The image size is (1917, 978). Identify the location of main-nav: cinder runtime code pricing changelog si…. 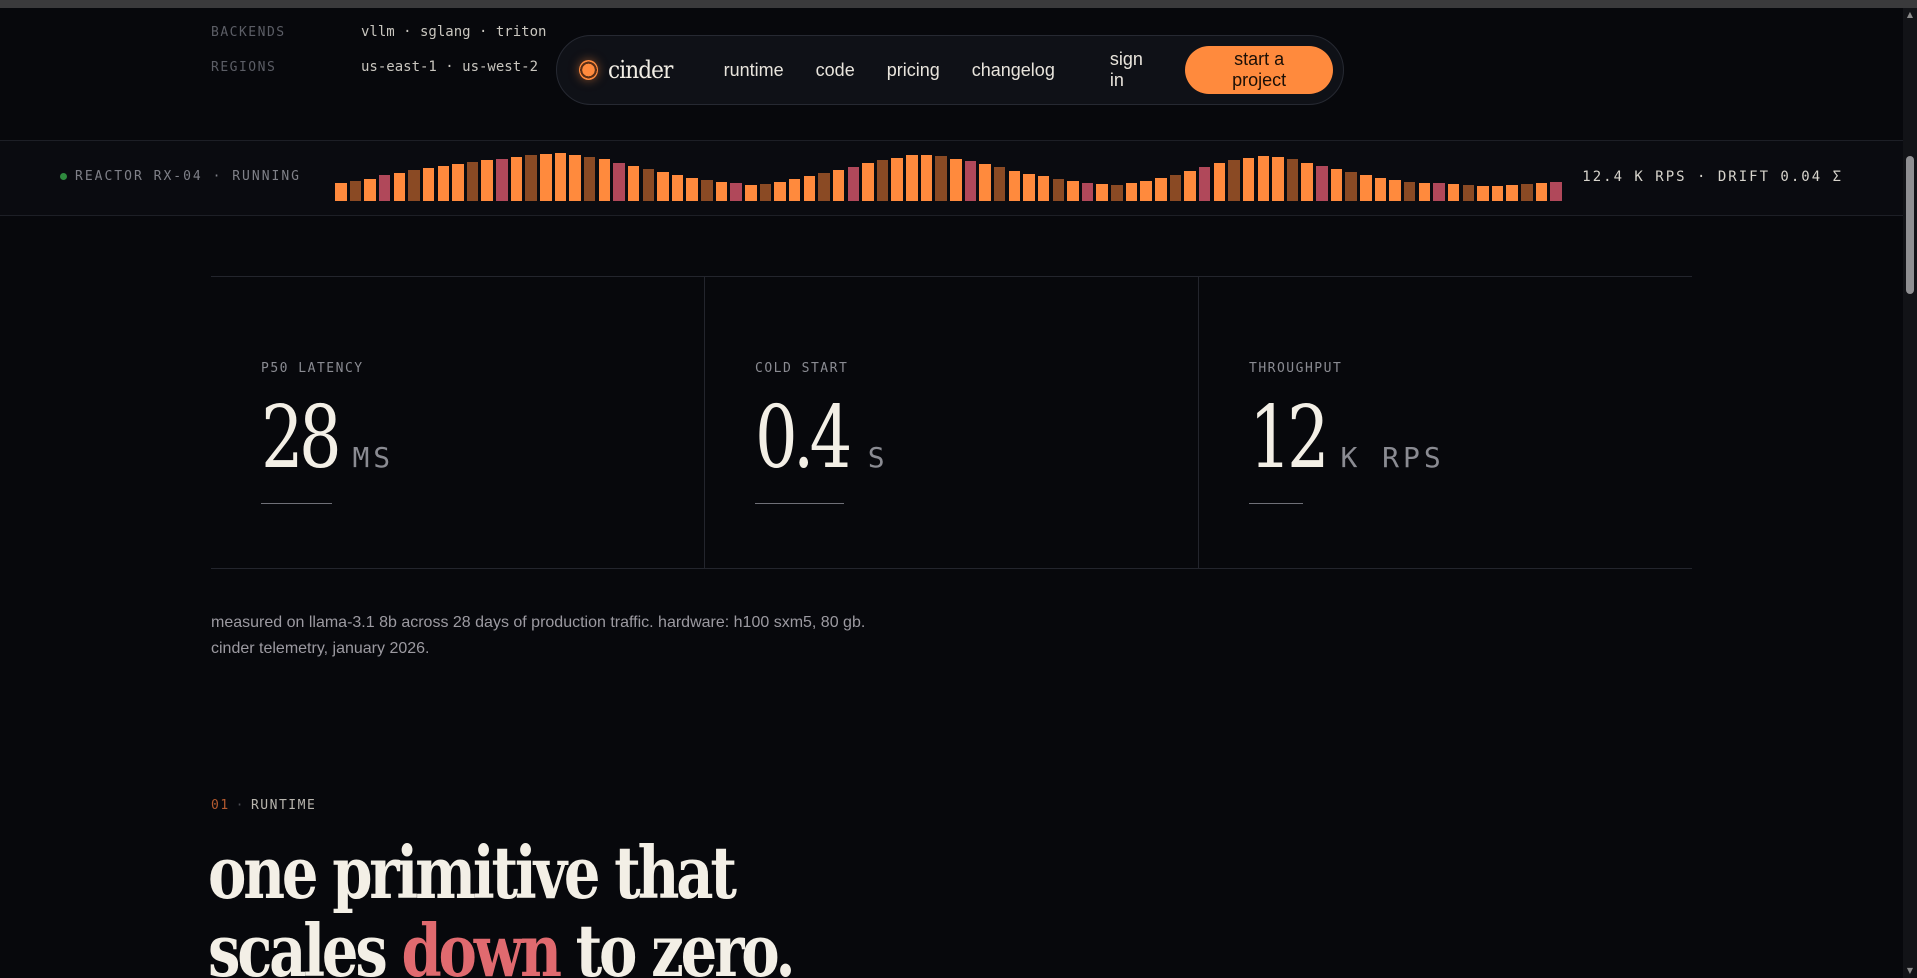
(950, 70).